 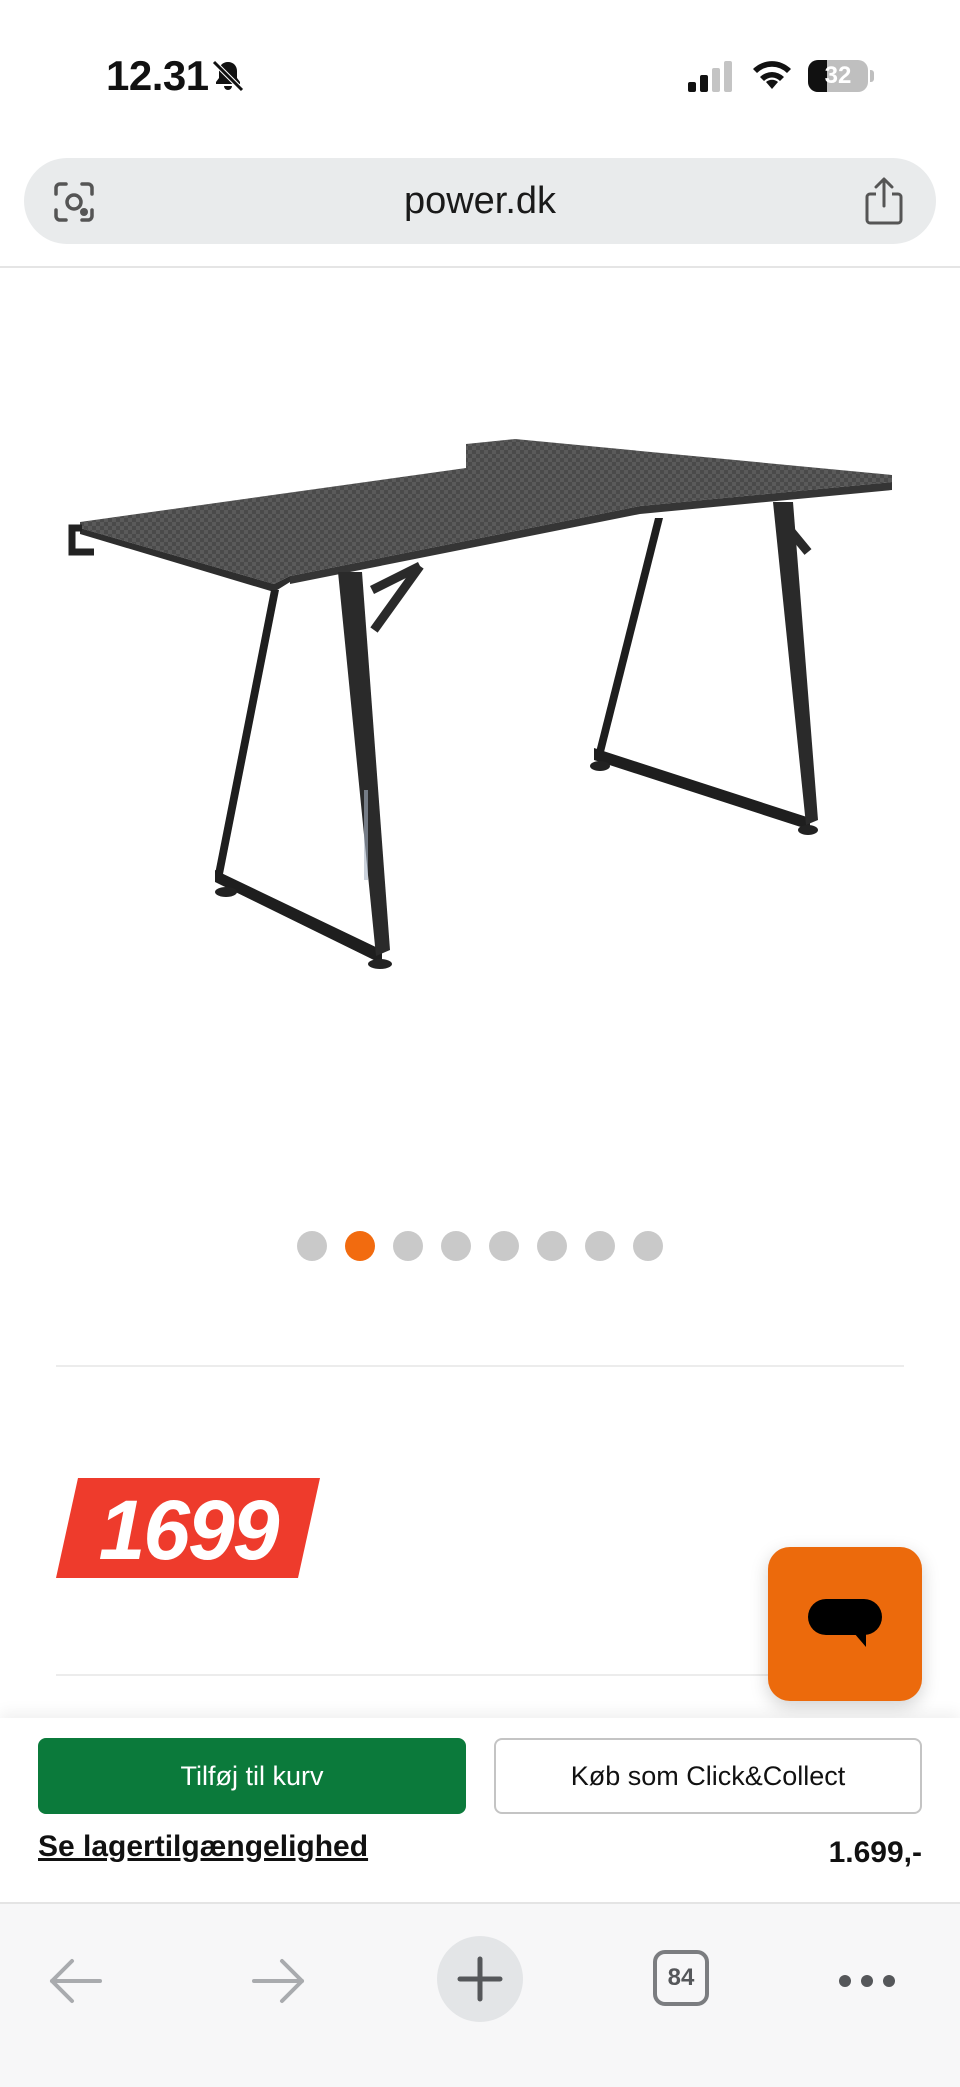 I want to click on price-tag-value: 1699, so click(x=189, y=1530).